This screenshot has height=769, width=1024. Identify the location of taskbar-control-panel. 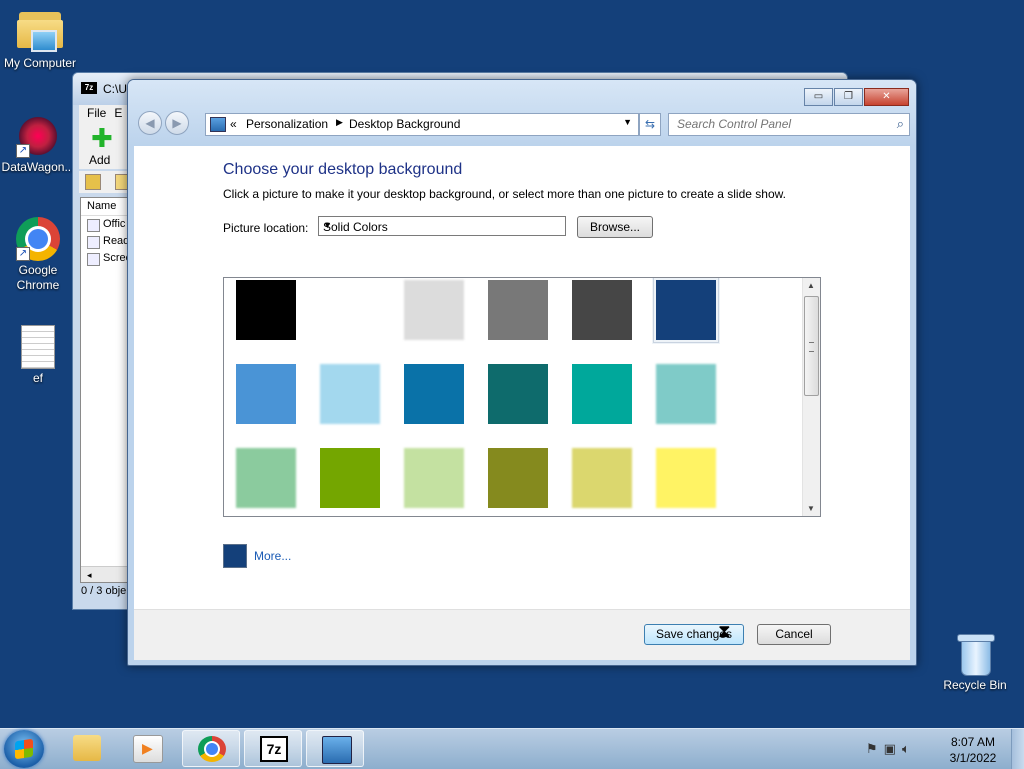
(335, 748).